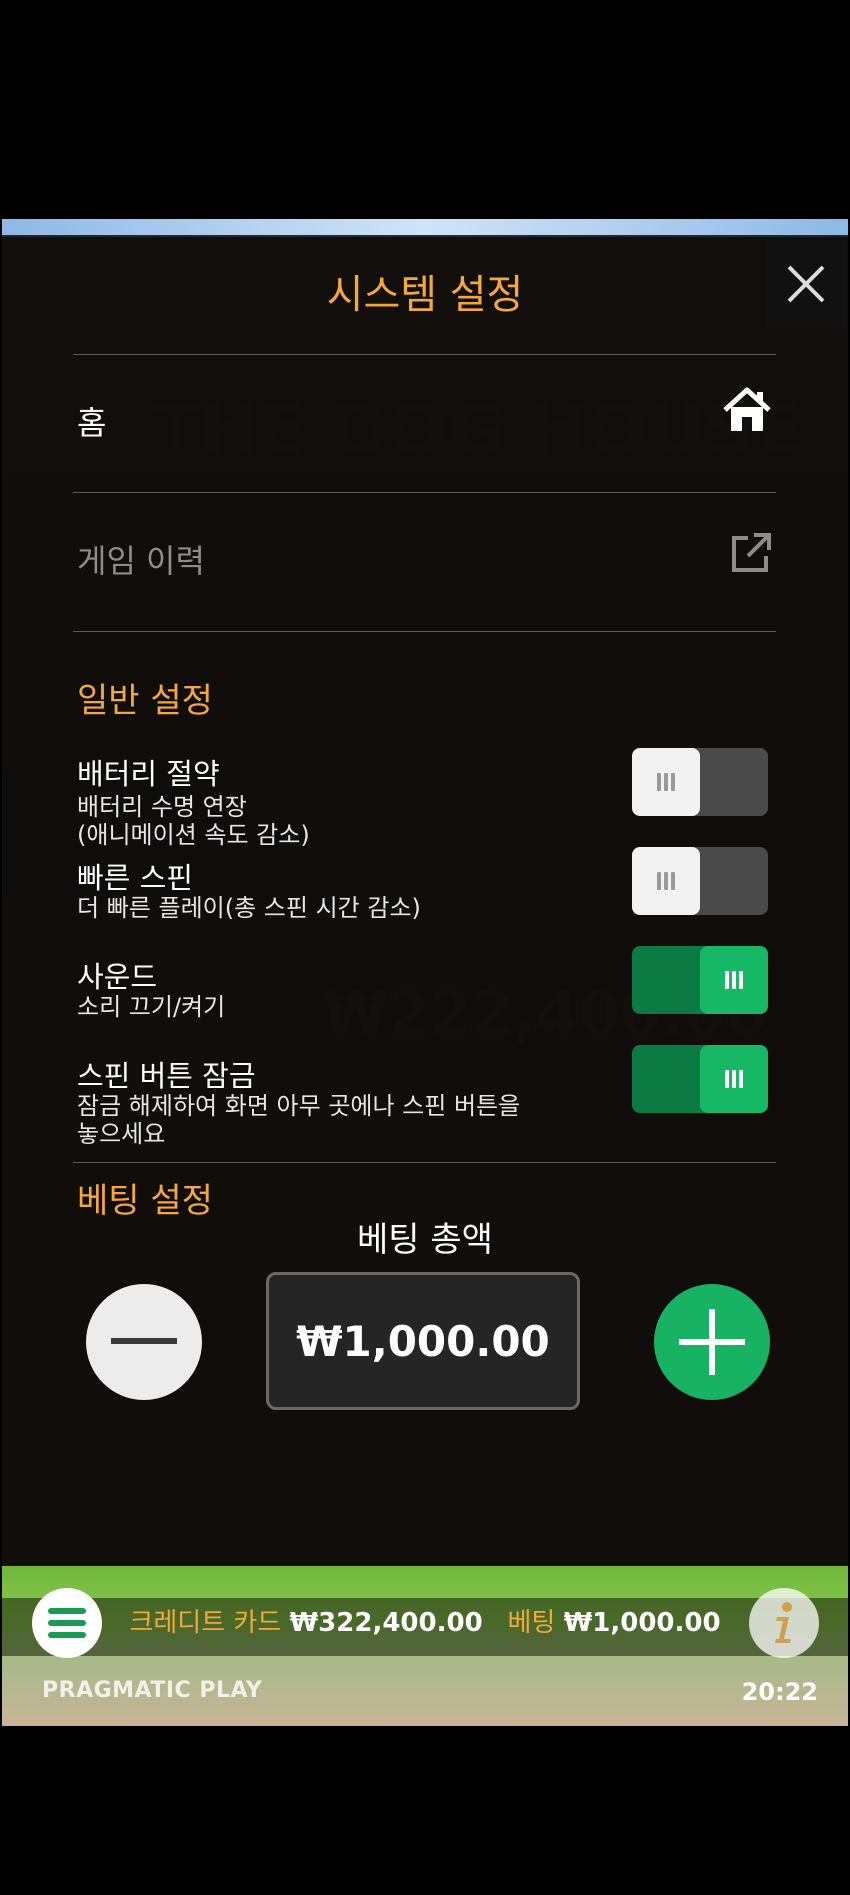 The height and width of the screenshot is (1895, 850). Describe the element at coordinates (205, 1623) in the screenshot. I see `credit-label: 크레디트 카드` at that location.